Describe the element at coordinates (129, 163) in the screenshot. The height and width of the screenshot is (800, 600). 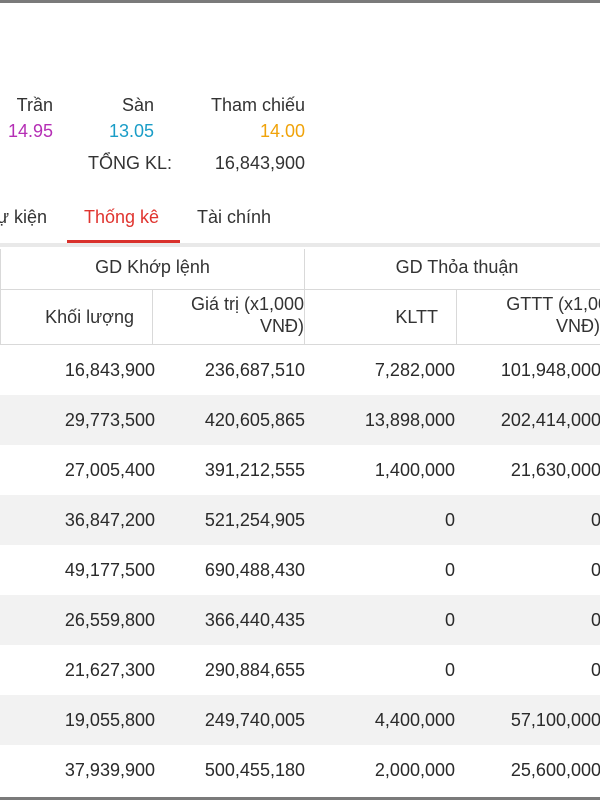
I see `total-volume-label: TỔNG KL:` at that location.